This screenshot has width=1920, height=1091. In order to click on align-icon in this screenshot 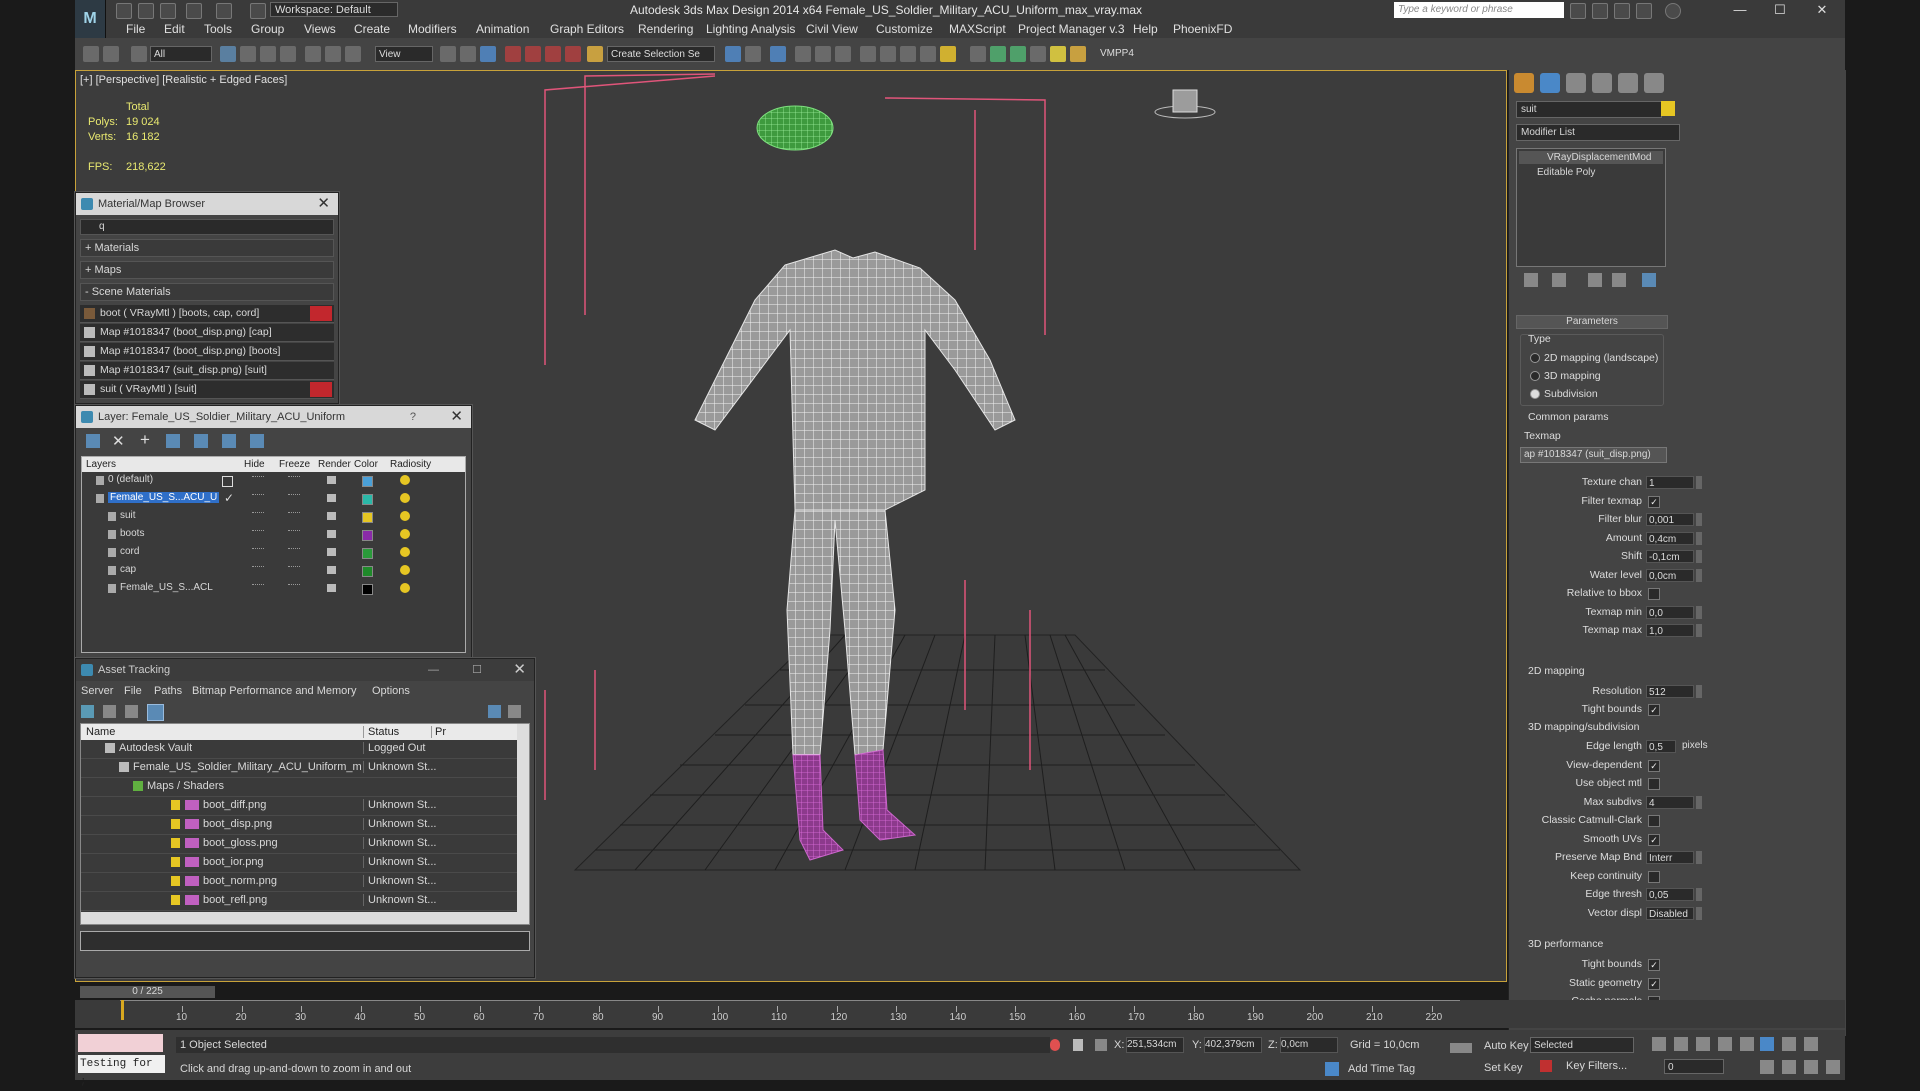, I will do `click(753, 54)`.